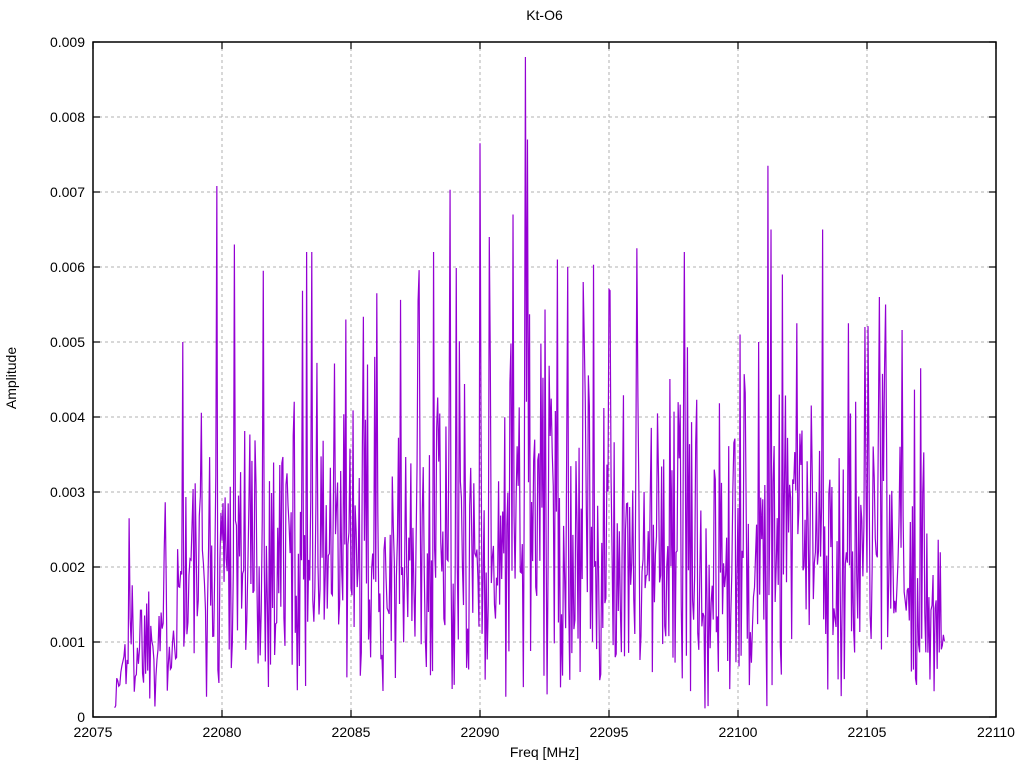 The width and height of the screenshot is (1024, 768). Describe the element at coordinates (67, 267) in the screenshot. I see `y-tick-label: 0.006` at that location.